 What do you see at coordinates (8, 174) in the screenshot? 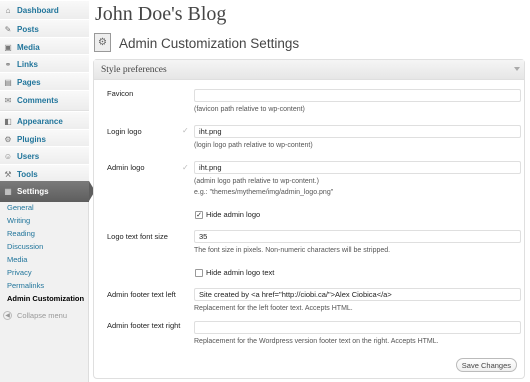
I see `tools-icon: ⚒` at bounding box center [8, 174].